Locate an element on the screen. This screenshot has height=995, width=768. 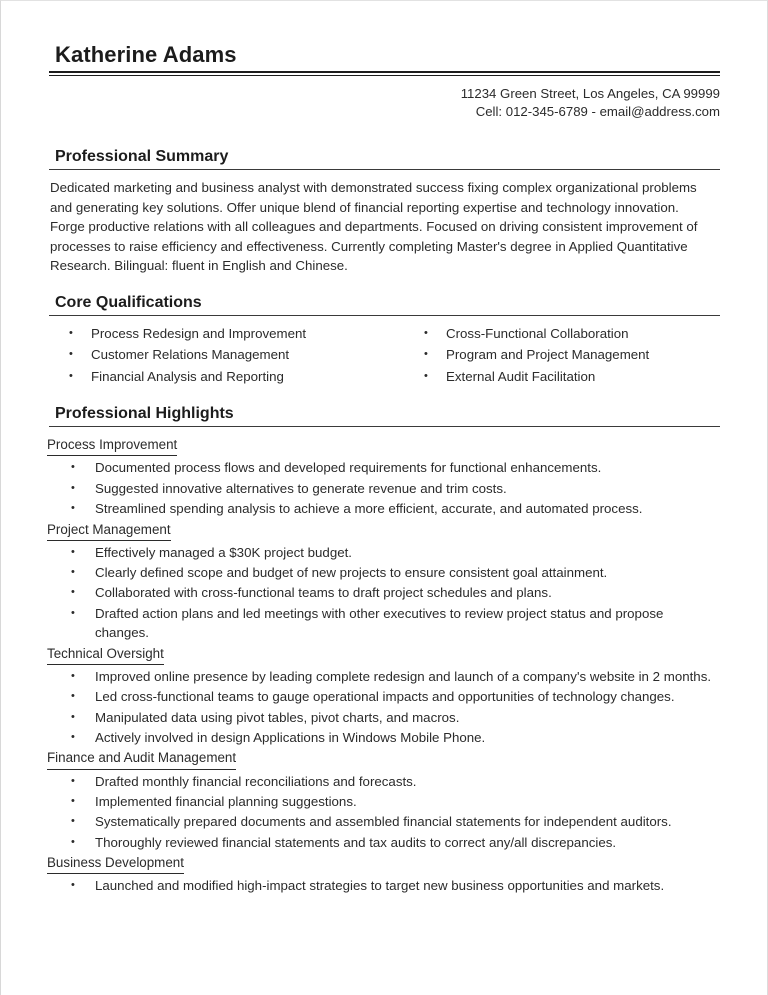
bullet-text: Financial Analysis and Reporting is located at coordinates (187, 376).